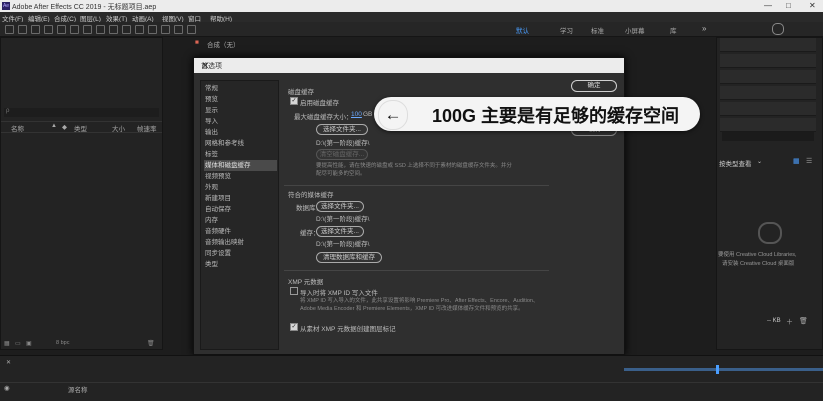 This screenshot has height=401, width=823. I want to click on library-delete-icon: 🗑, so click(803, 321).